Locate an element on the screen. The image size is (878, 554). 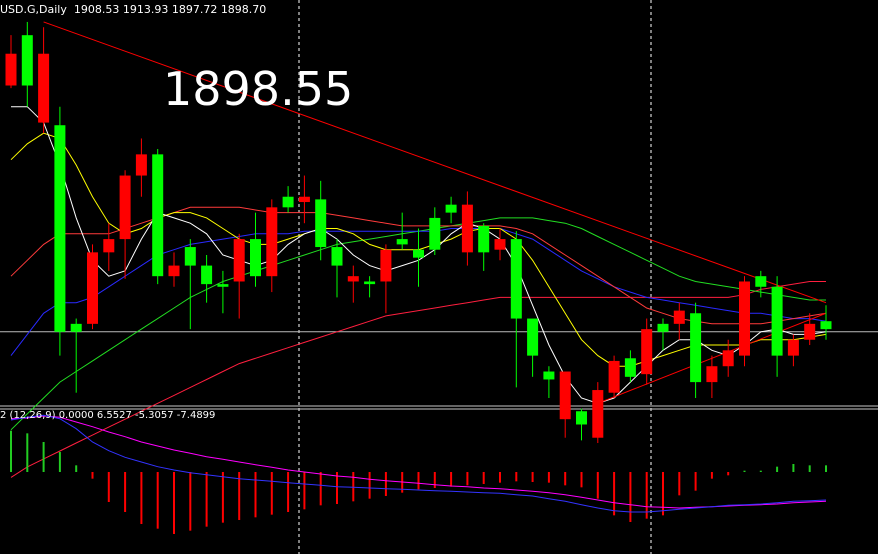
symbol-label: USD.G,Daily is located at coordinates (33, 9).